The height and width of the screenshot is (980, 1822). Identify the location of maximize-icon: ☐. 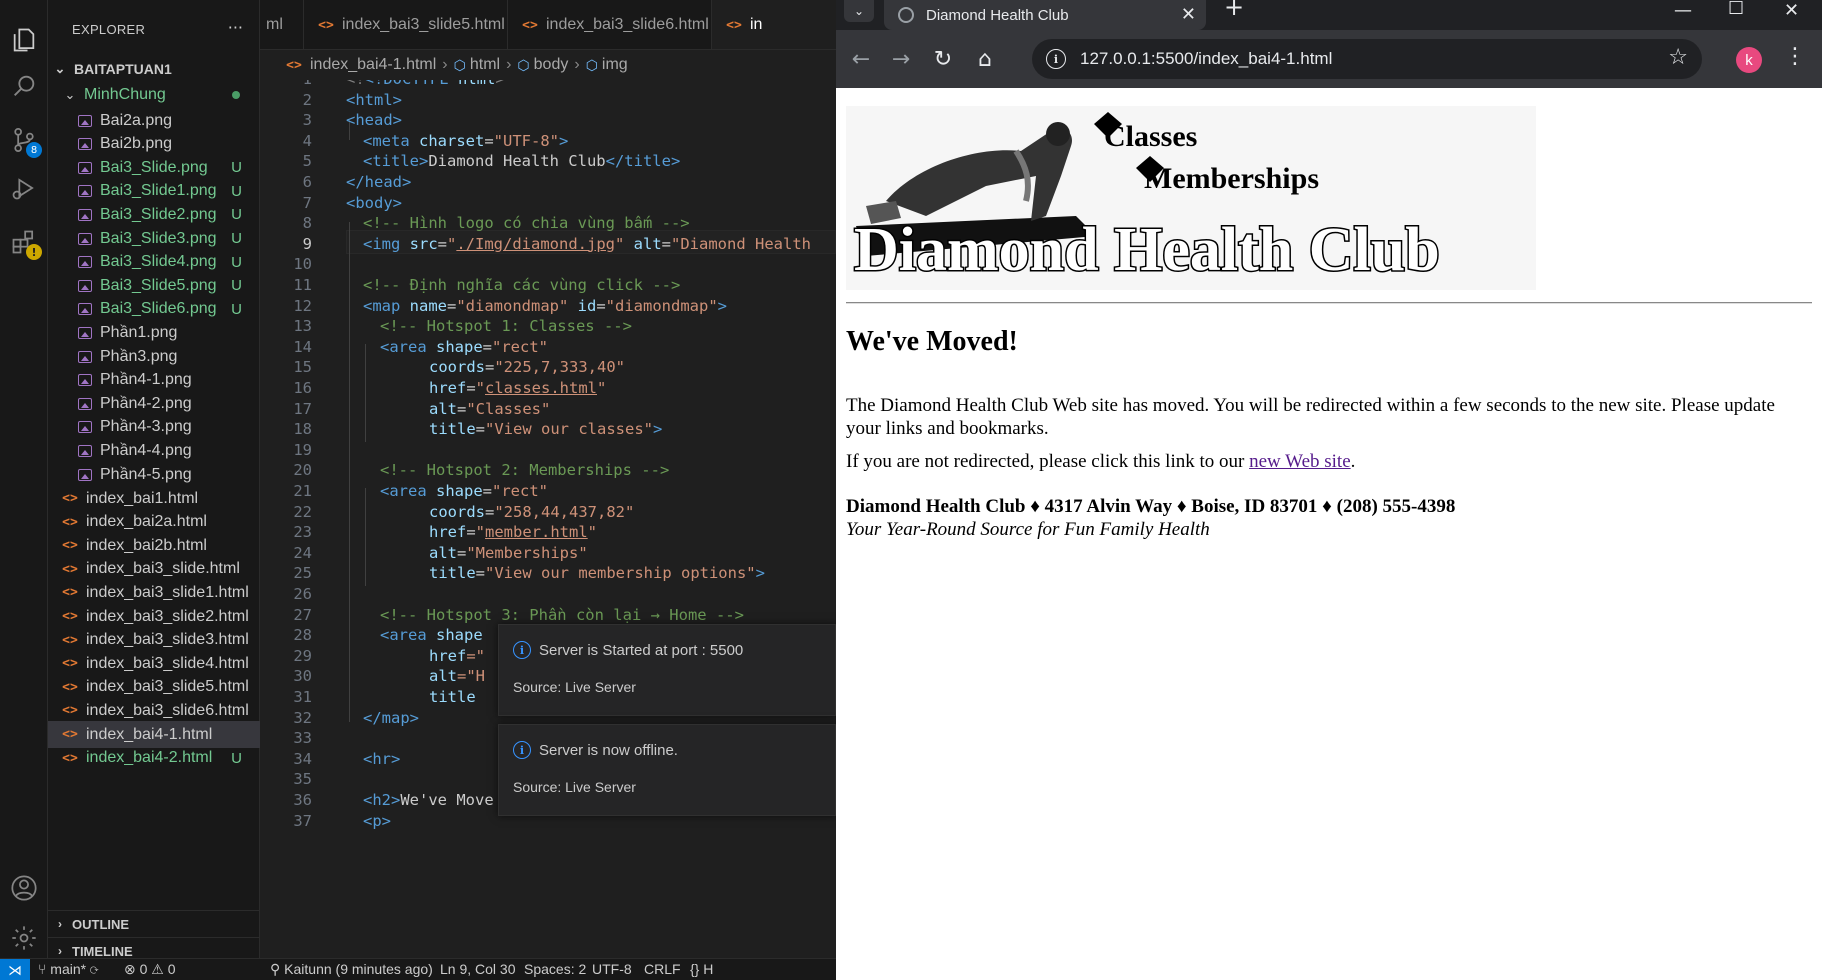
(1736, 9).